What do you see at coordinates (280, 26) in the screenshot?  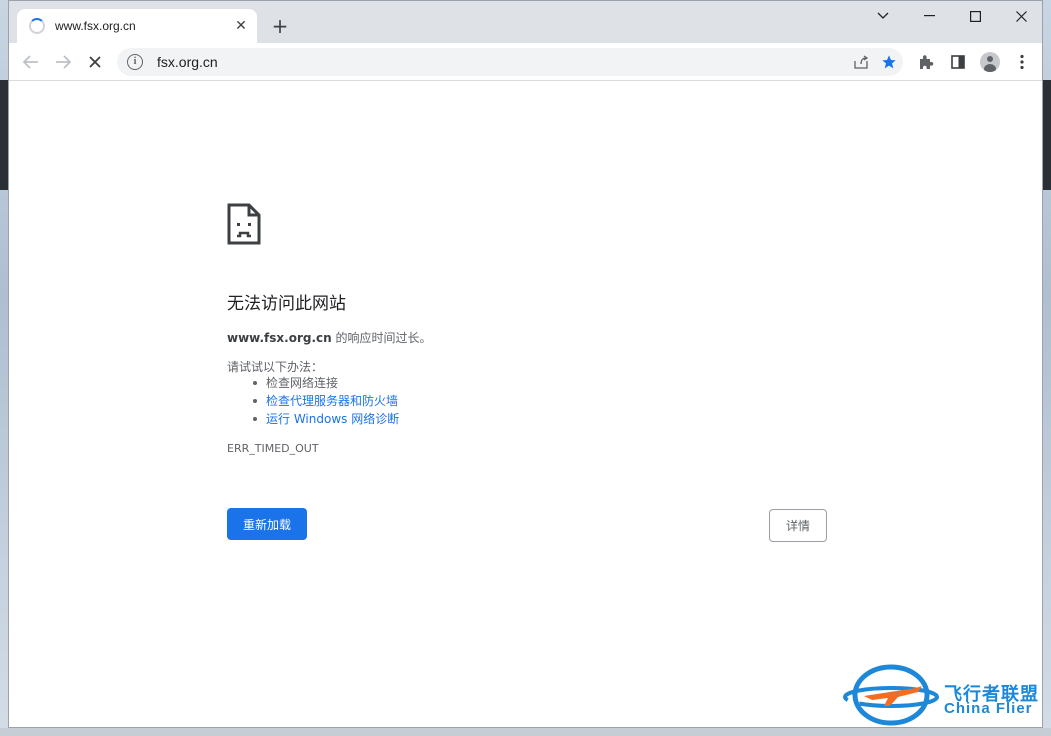 I see `new-tab-button: +` at bounding box center [280, 26].